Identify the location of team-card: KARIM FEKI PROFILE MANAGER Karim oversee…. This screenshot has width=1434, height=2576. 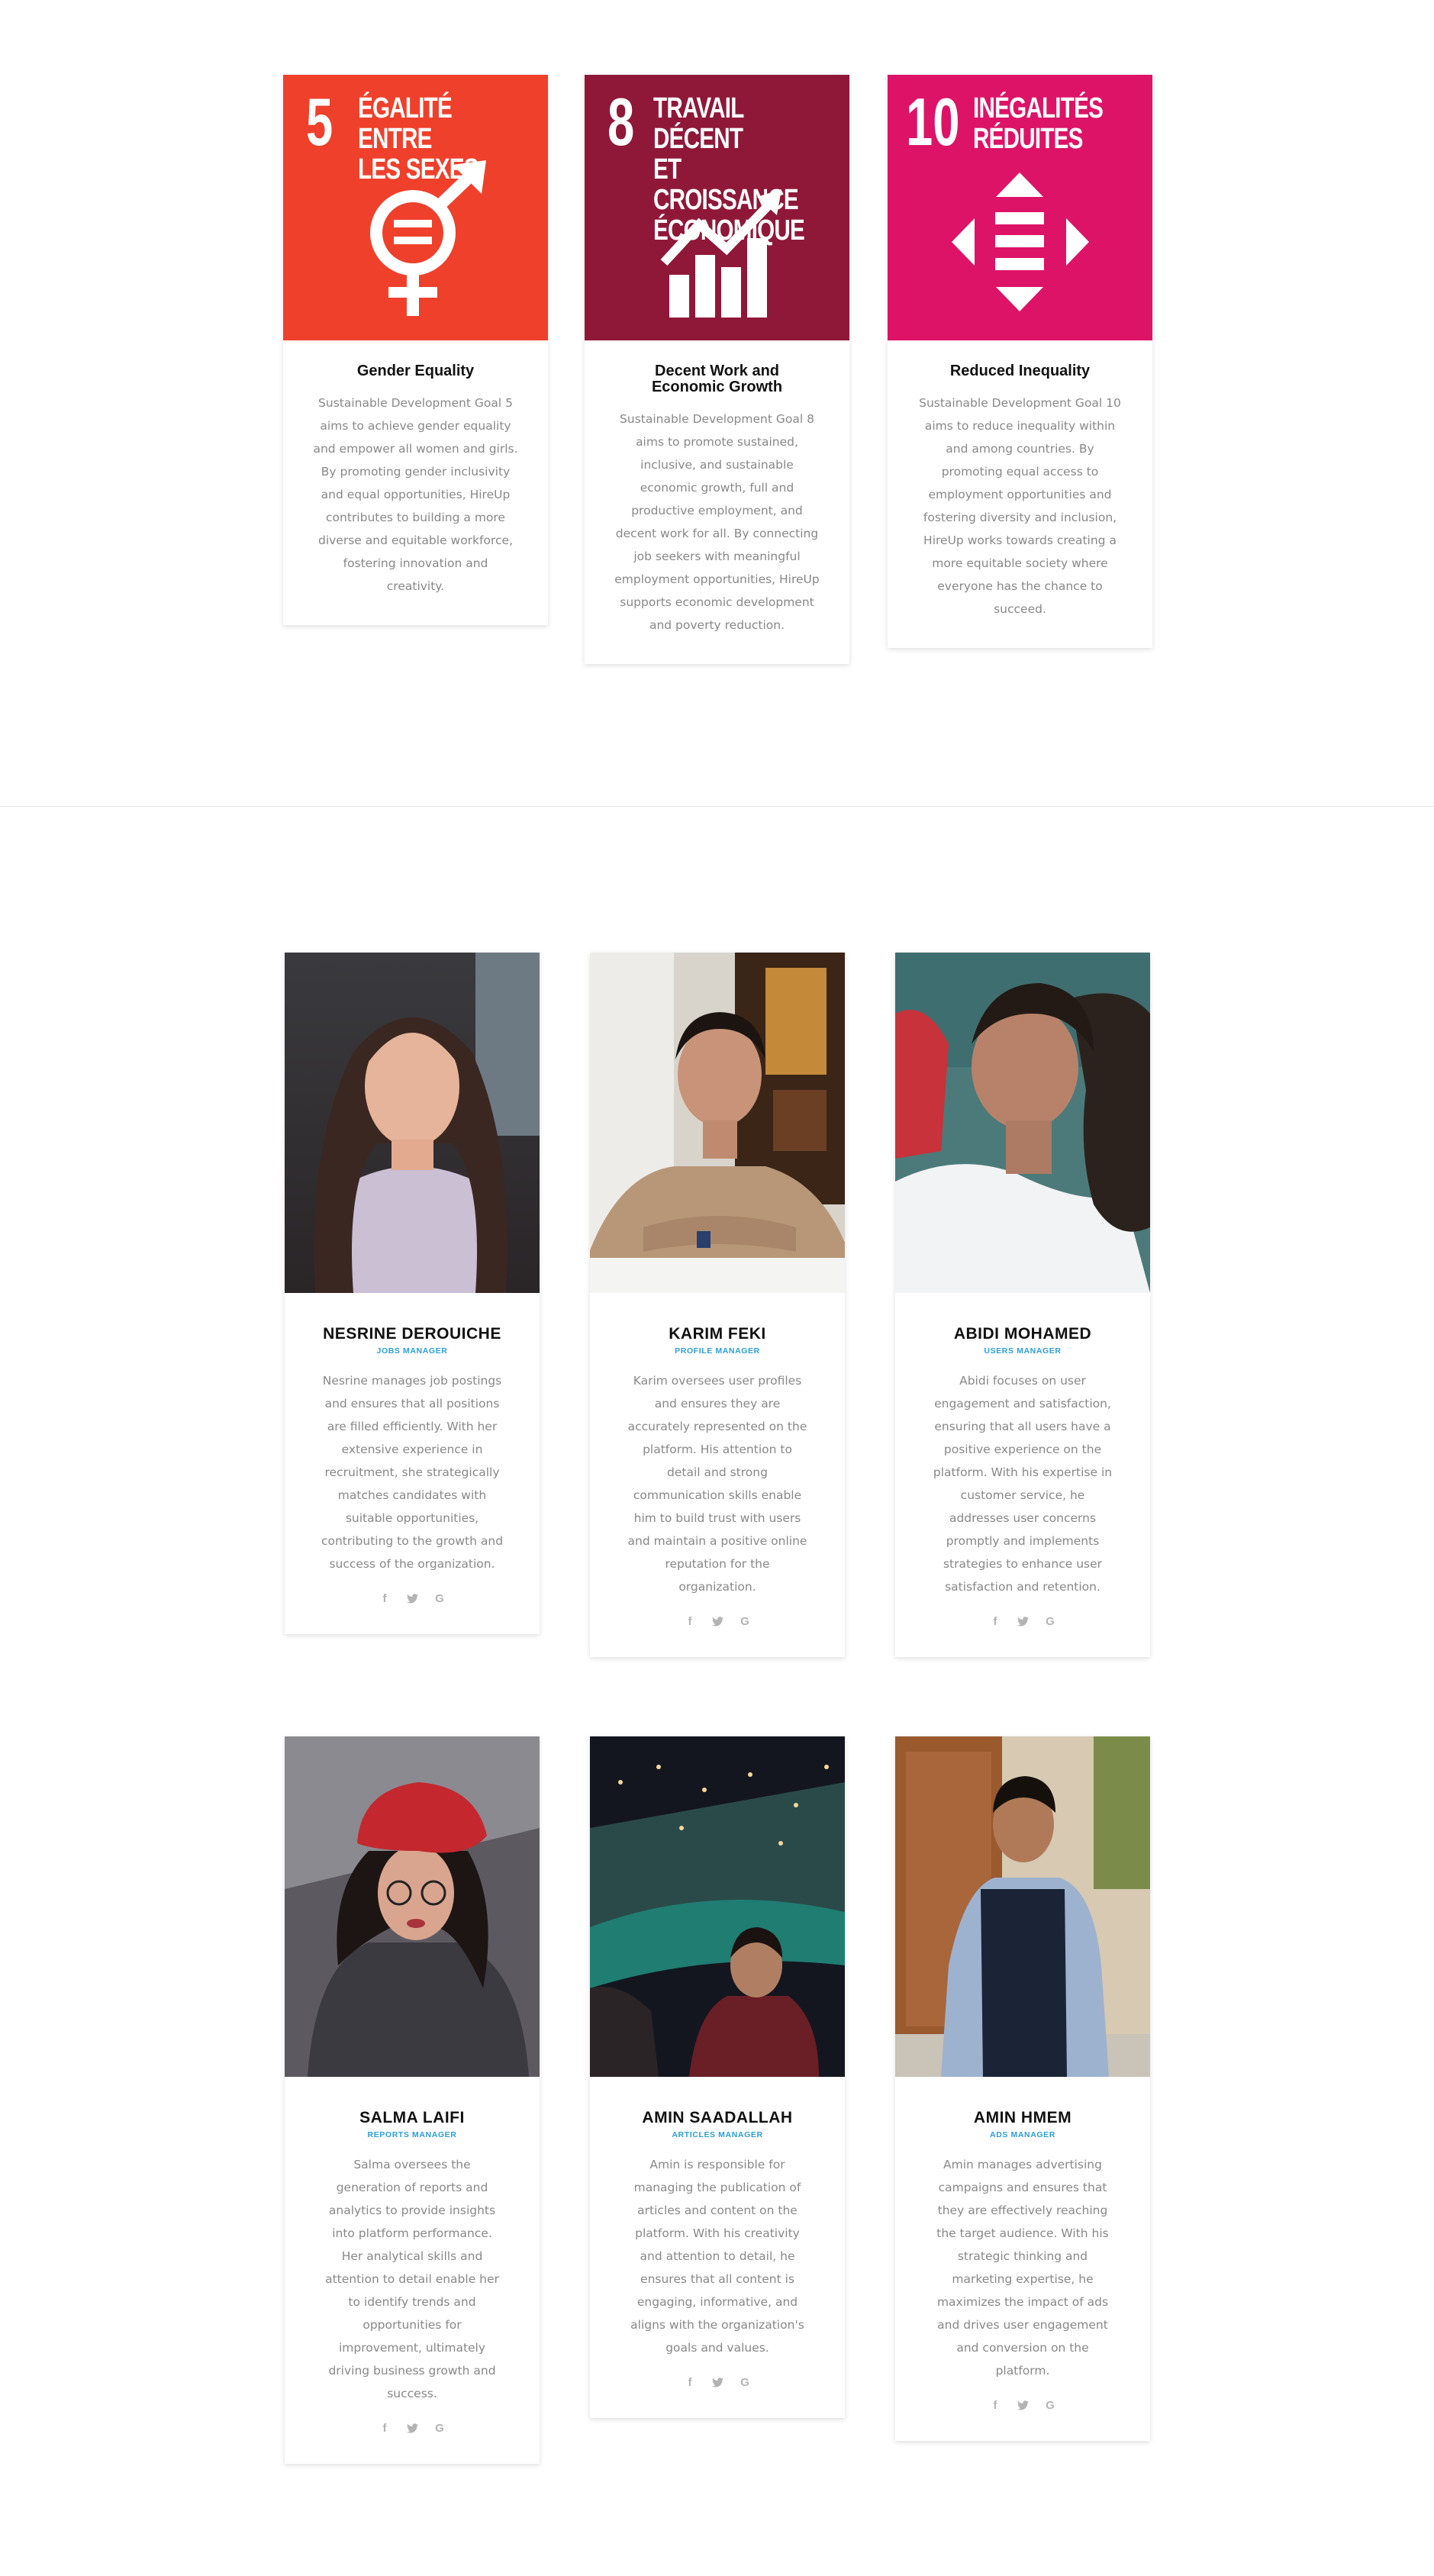
(717, 1305).